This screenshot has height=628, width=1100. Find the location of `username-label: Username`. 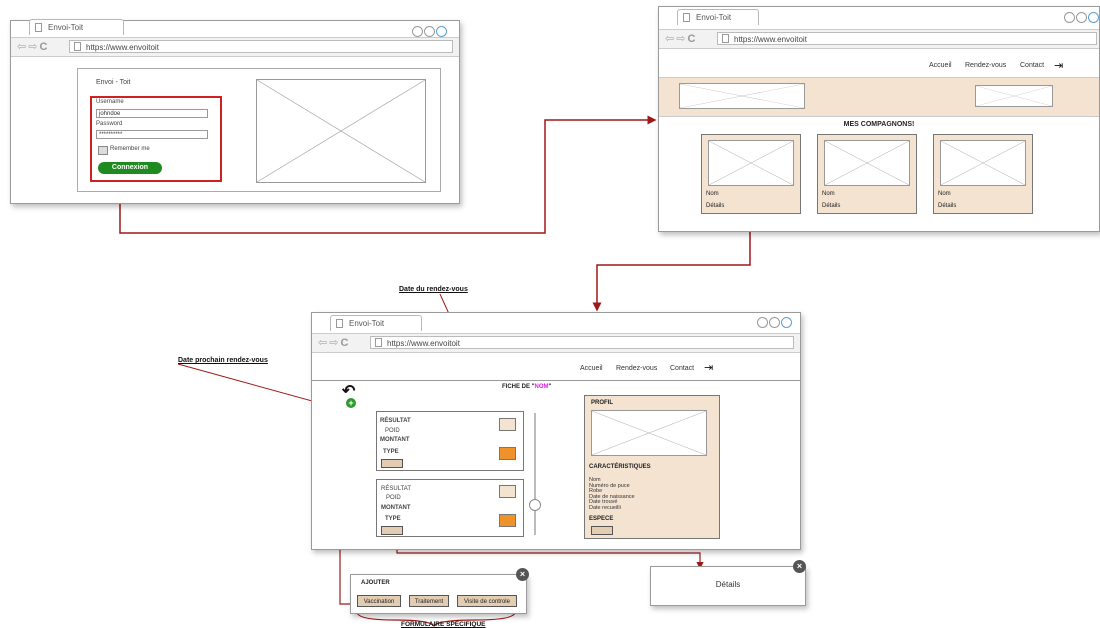

username-label: Username is located at coordinates (110, 102).